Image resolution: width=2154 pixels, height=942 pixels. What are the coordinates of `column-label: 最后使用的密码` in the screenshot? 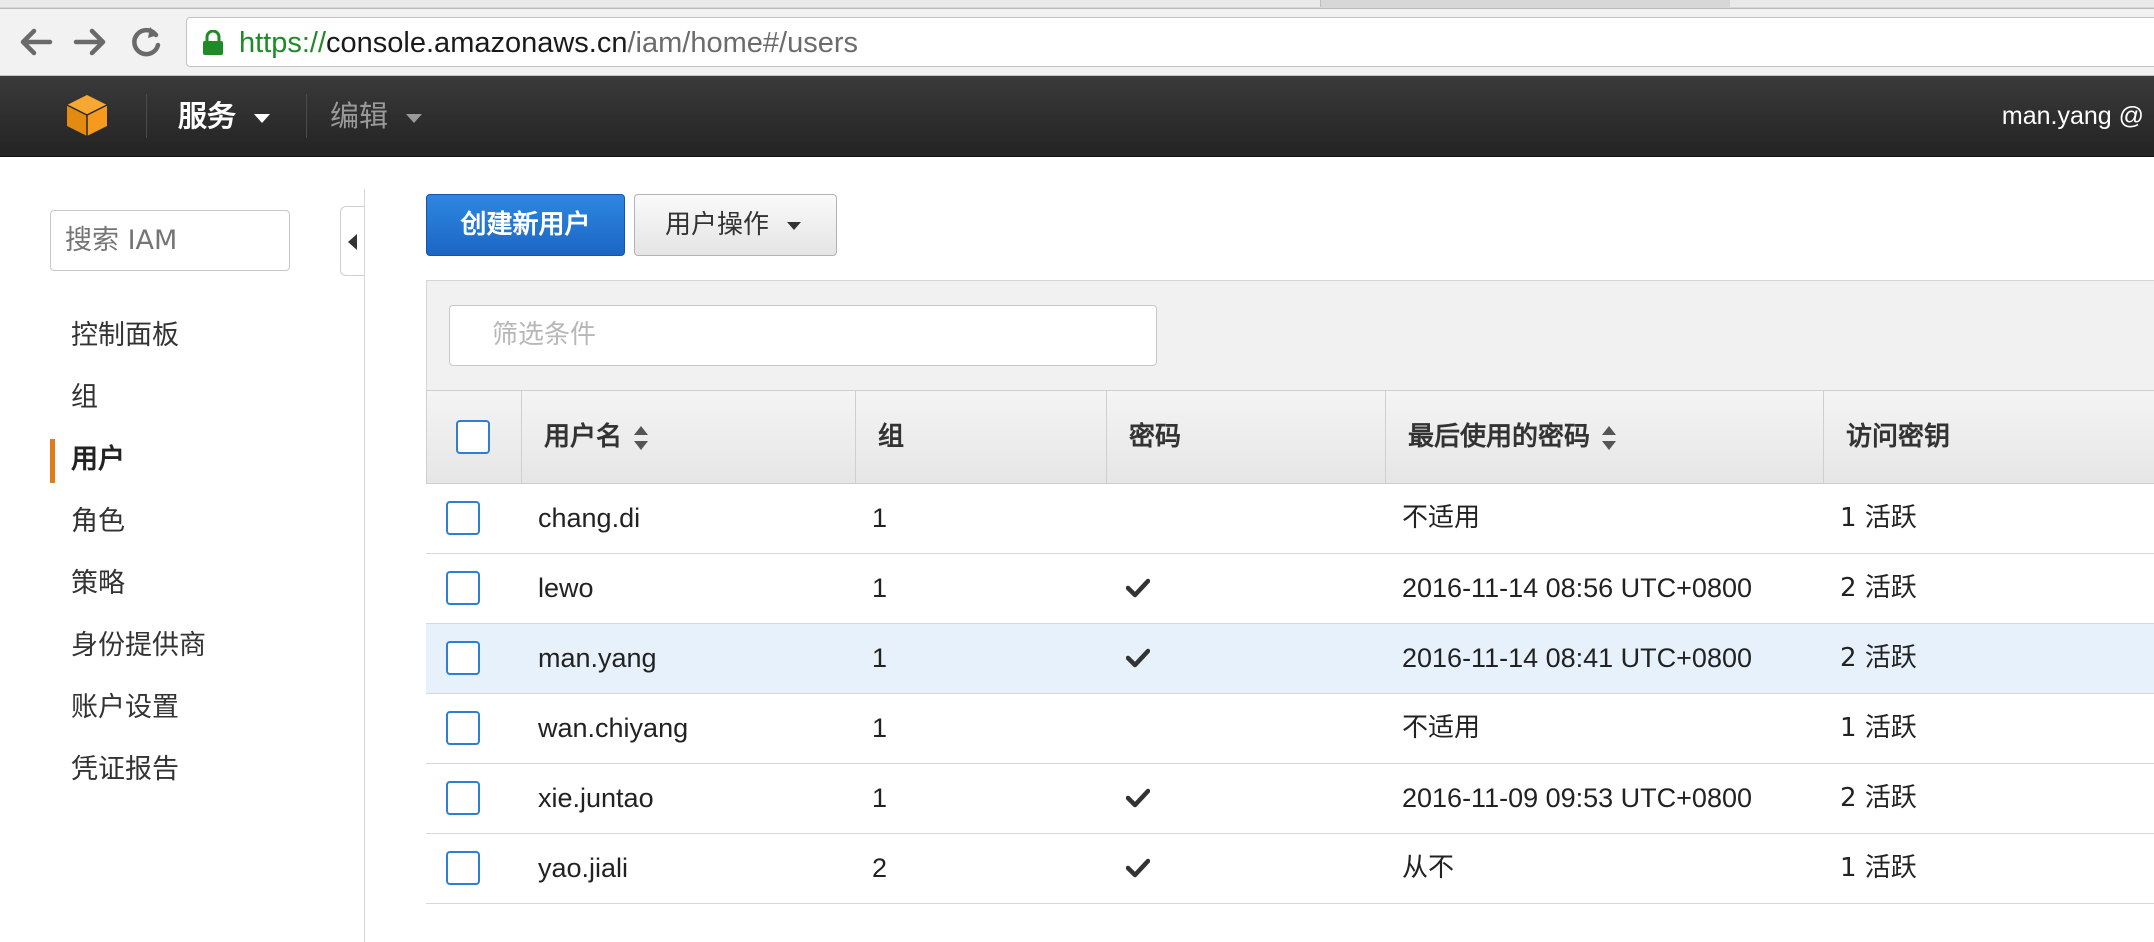 It's located at (1499, 437).